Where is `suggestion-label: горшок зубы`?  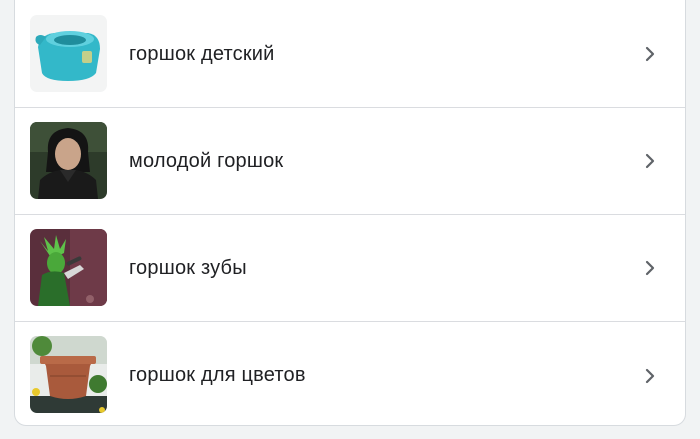 suggestion-label: горшок зубы is located at coordinates (188, 267).